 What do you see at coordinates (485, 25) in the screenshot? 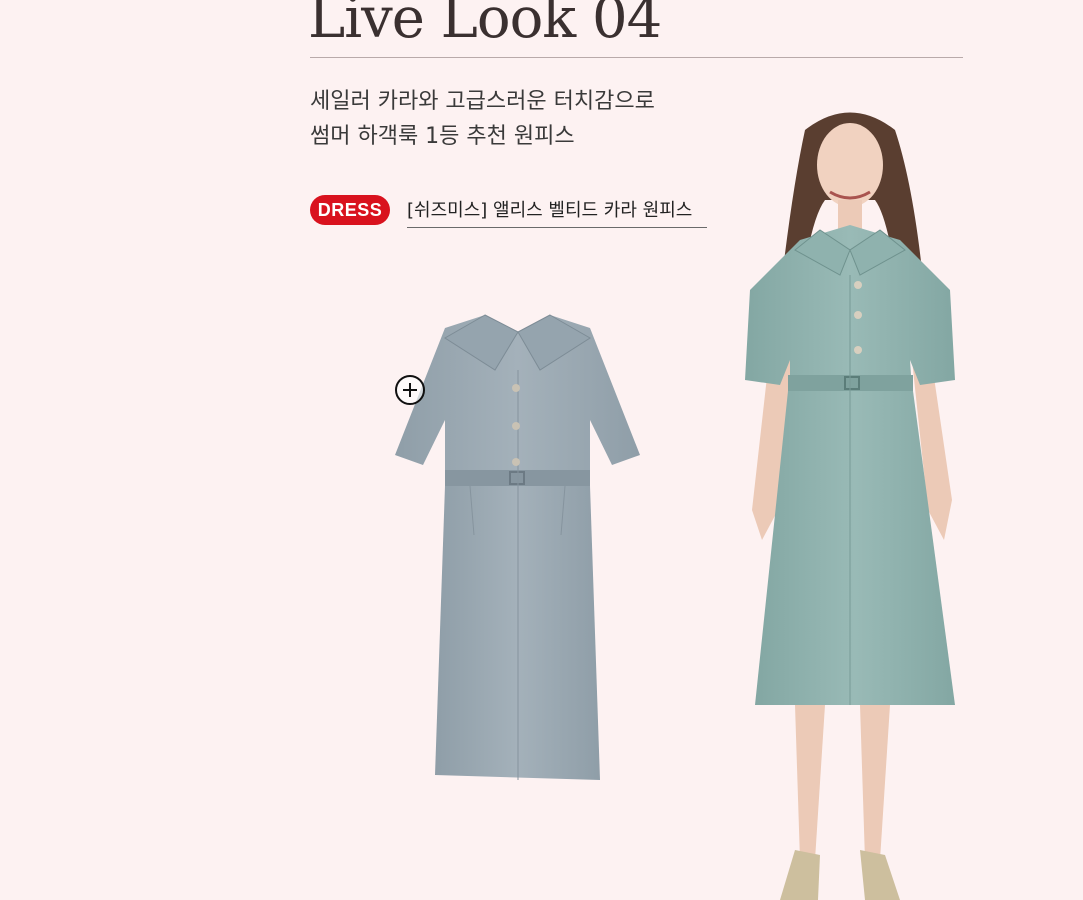
I see `page-title: Live Look 04` at bounding box center [485, 25].